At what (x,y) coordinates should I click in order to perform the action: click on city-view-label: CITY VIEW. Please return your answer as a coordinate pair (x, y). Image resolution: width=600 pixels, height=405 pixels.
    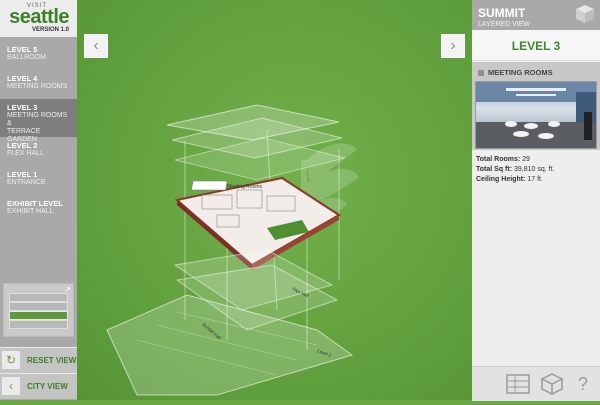
    Looking at the image, I should click on (47, 386).